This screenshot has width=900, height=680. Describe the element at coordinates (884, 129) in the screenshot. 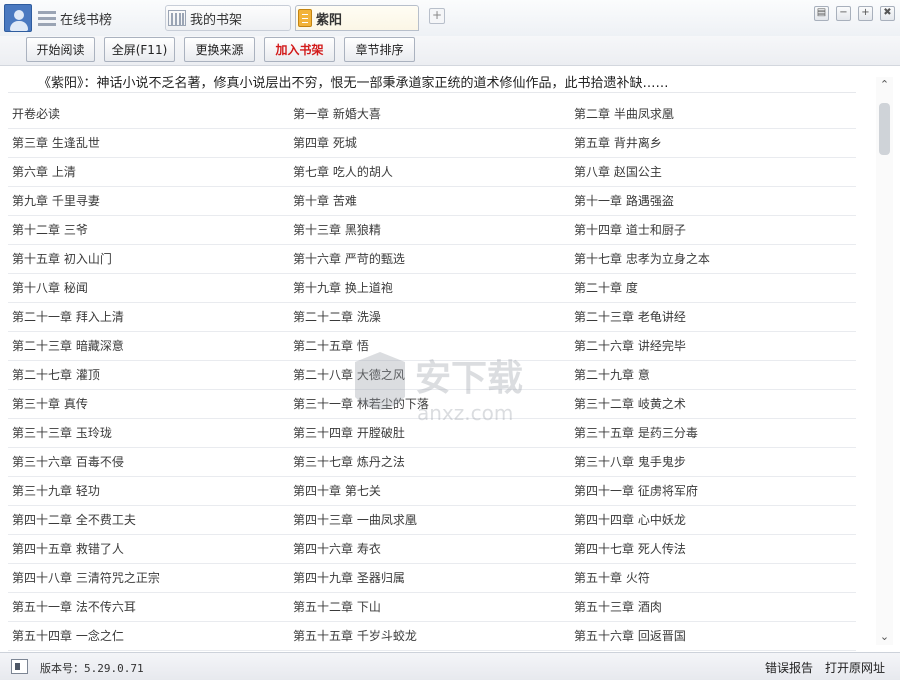

I see `scrollbar-thumb` at that location.